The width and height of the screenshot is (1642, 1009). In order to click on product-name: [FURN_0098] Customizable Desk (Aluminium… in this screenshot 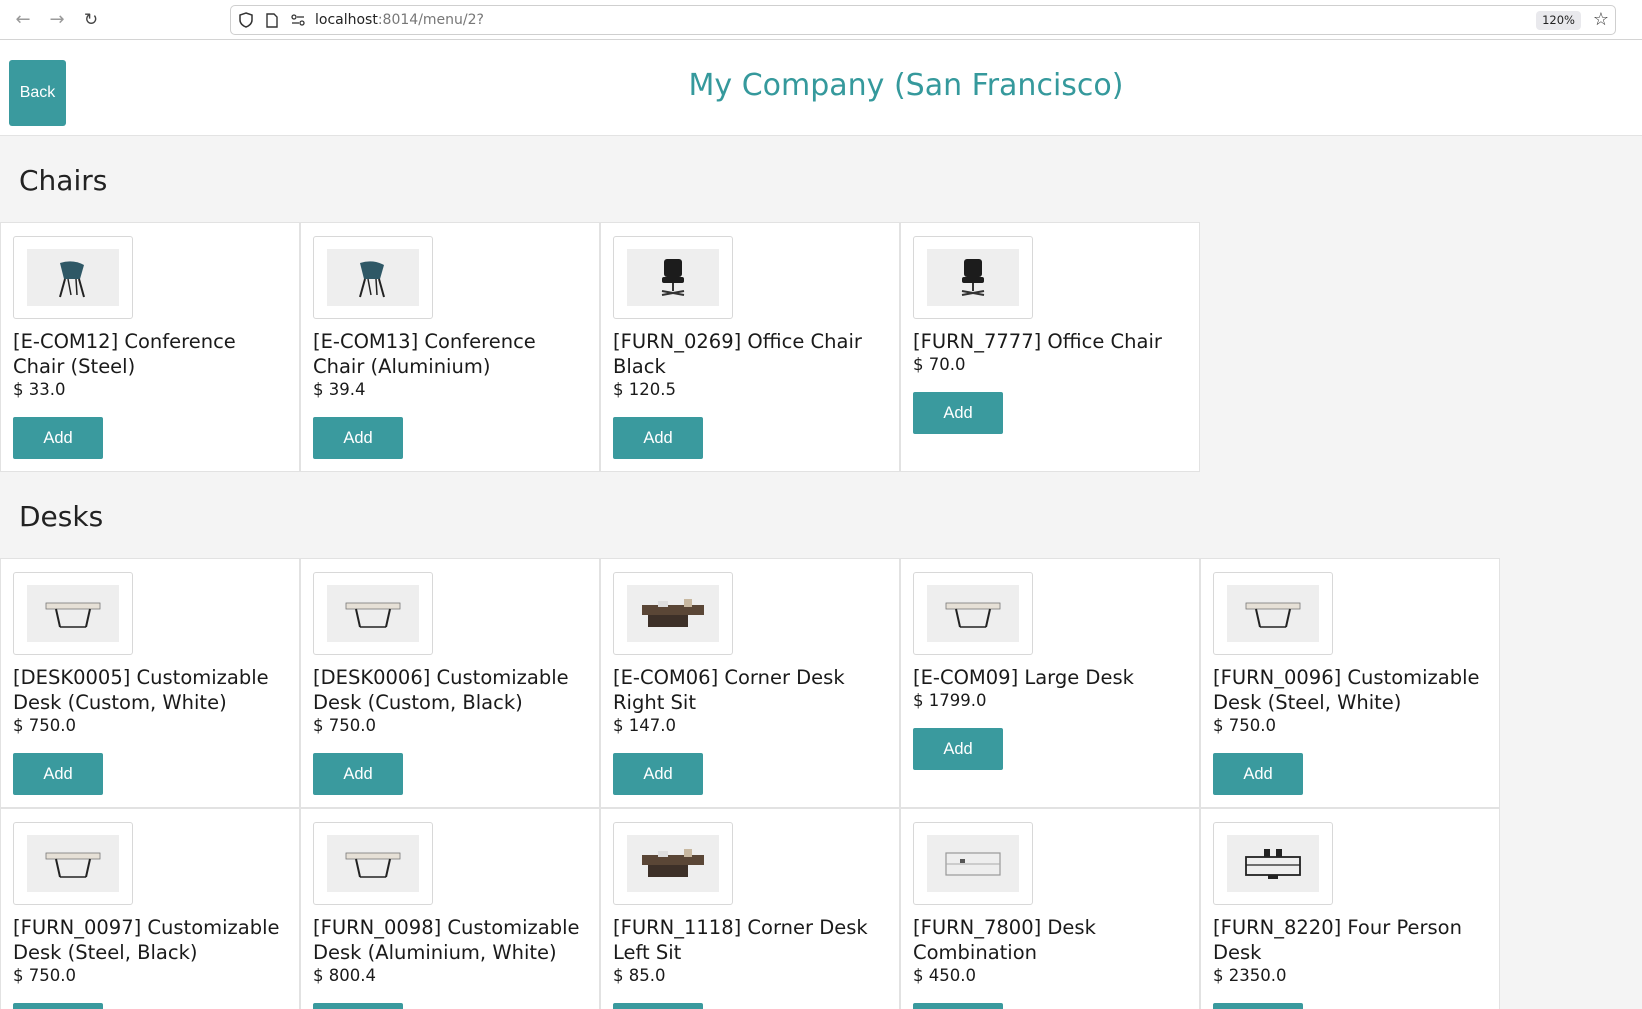, I will do `click(446, 940)`.